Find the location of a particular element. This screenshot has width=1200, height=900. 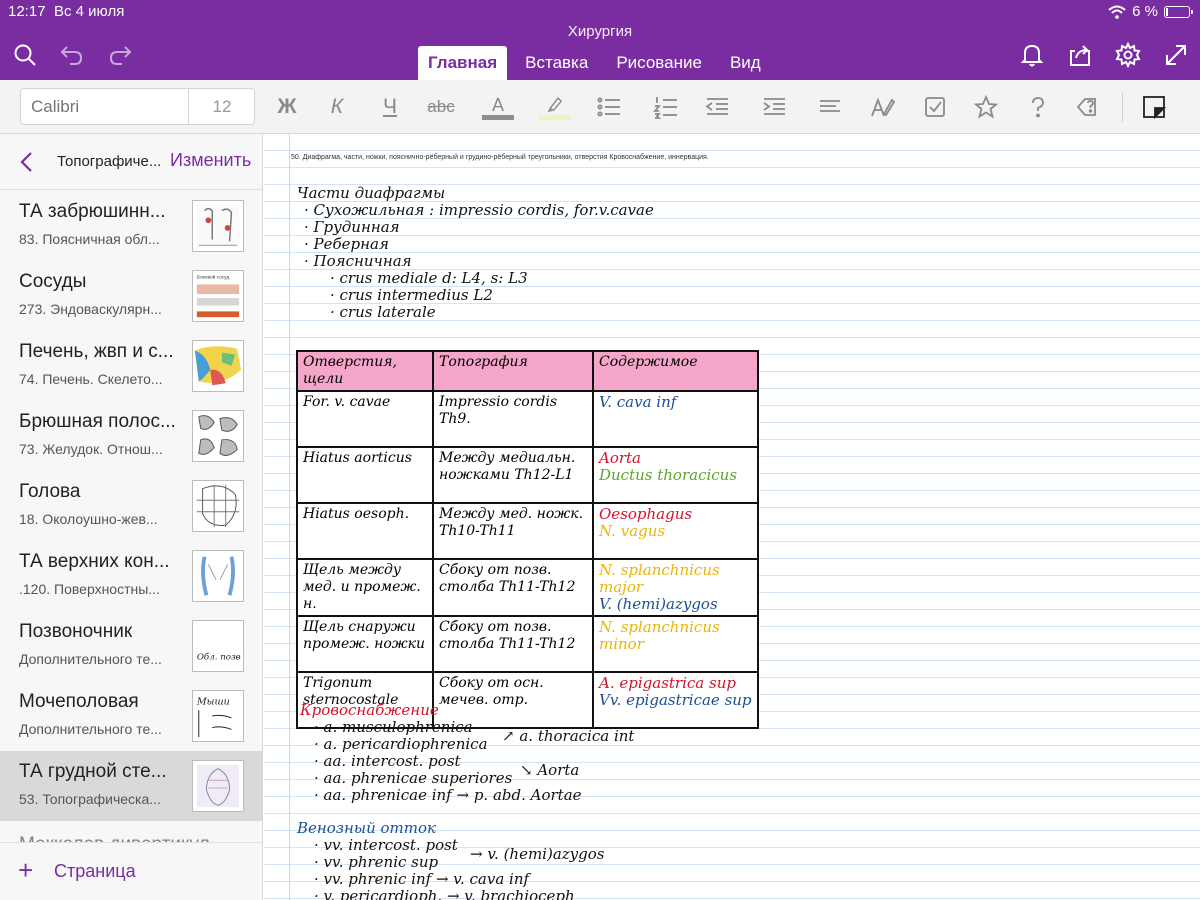

share-icon is located at coordinates (1080, 55).